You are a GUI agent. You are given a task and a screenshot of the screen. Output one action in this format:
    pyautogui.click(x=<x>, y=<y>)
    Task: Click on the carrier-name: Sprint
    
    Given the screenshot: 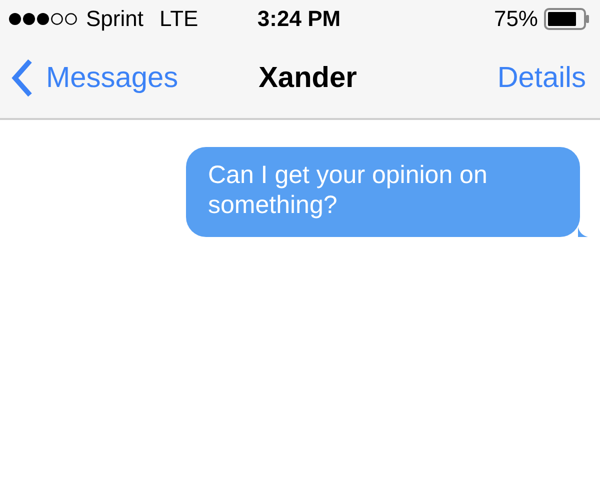 What is the action you would take?
    pyautogui.click(x=115, y=19)
    